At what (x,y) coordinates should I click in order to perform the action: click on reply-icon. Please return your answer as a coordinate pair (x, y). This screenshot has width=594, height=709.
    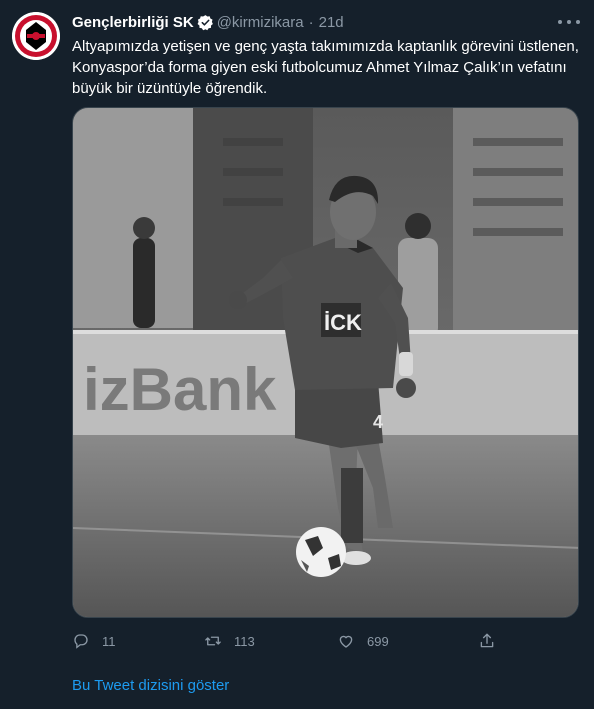
    Looking at the image, I should click on (81, 641).